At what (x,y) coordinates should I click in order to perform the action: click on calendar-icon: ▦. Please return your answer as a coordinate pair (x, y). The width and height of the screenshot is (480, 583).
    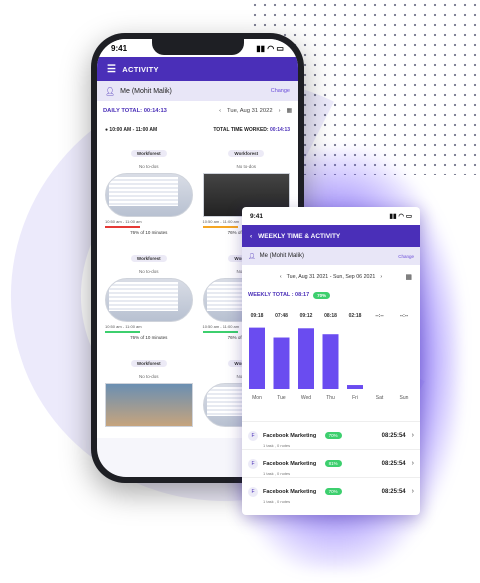
    Looking at the image, I should click on (289, 111).